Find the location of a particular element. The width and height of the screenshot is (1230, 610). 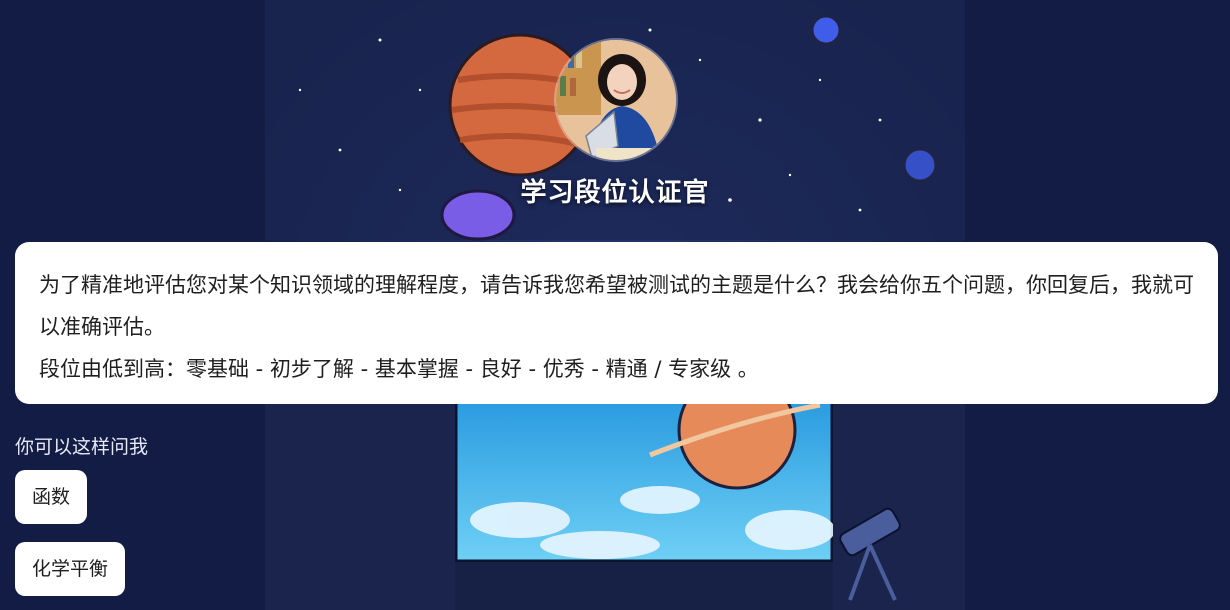

bot-avatar is located at coordinates (616, 100).